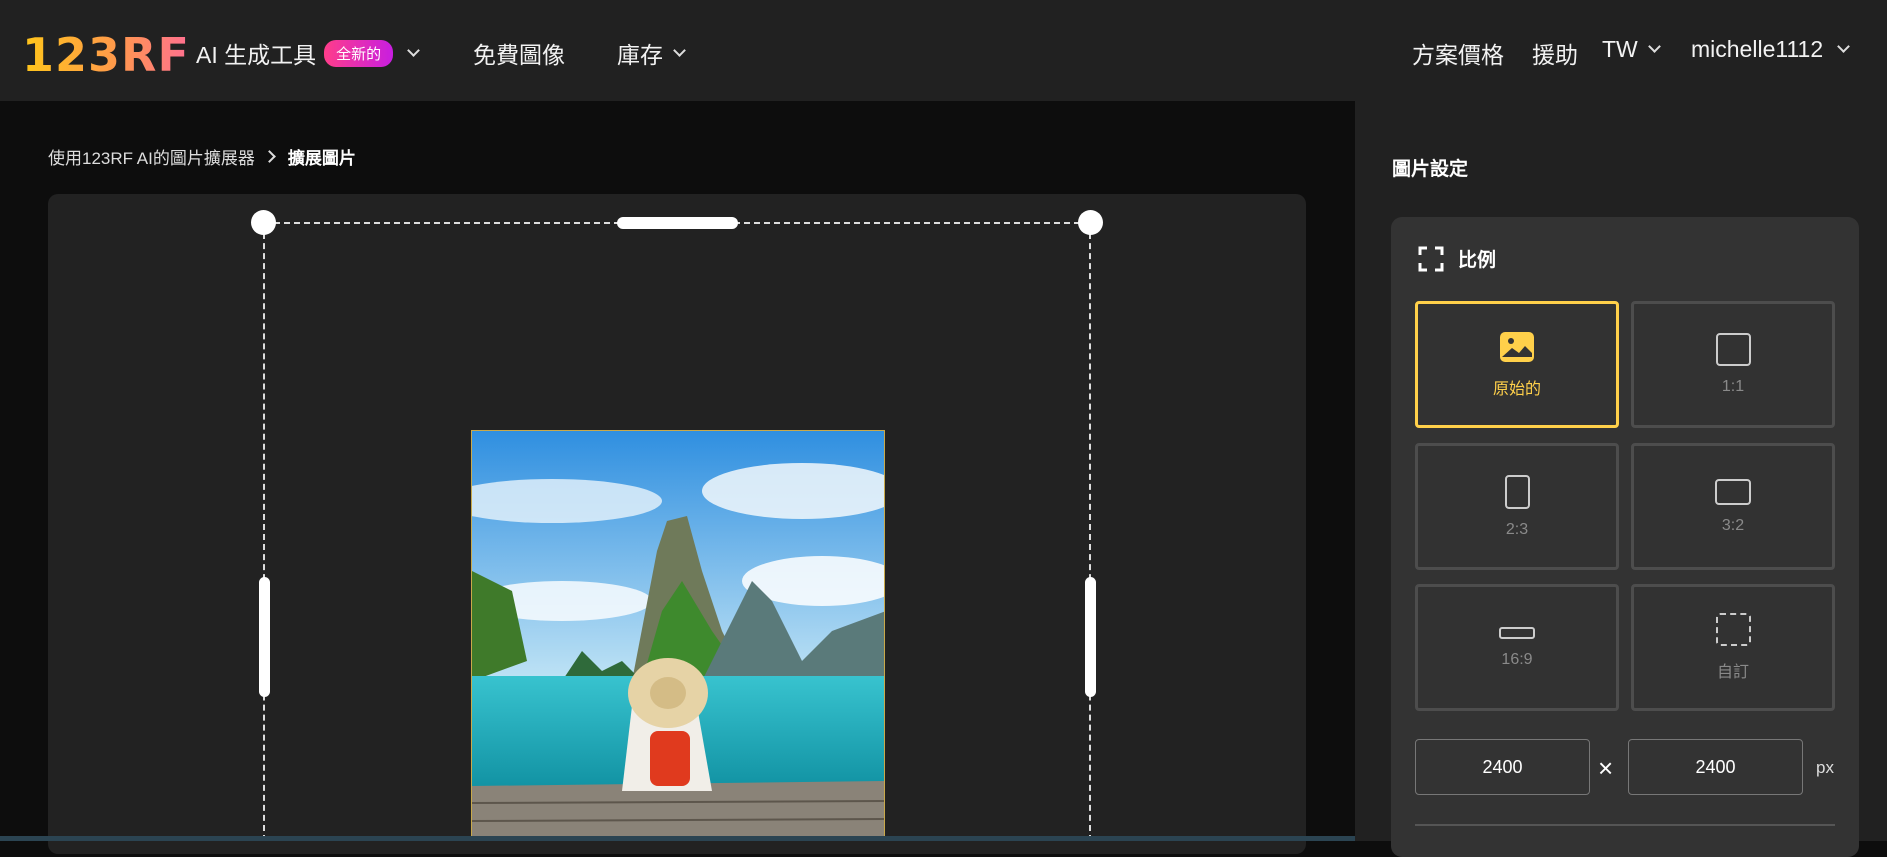 This screenshot has width=1887, height=857. I want to click on landscape-icon, so click(1733, 491).